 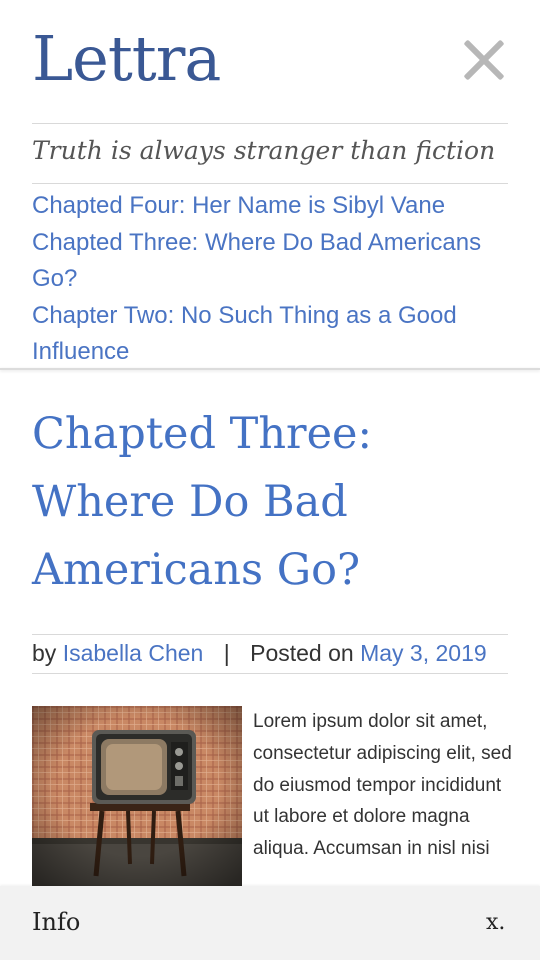 What do you see at coordinates (423, 653) in the screenshot?
I see `post-date-link: May 3, 2019` at bounding box center [423, 653].